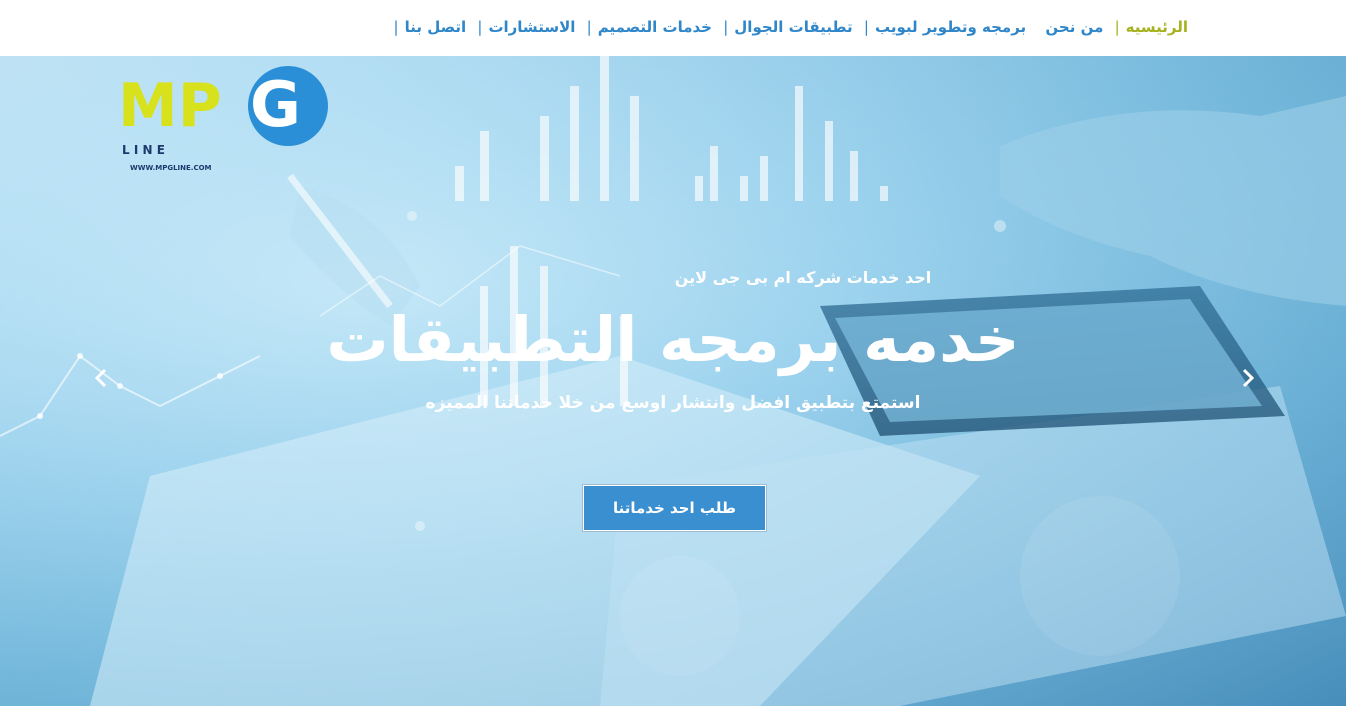  What do you see at coordinates (803, 277) in the screenshot?
I see `hero-kicker: احد خدمات شركه ام بى جى لاين` at bounding box center [803, 277].